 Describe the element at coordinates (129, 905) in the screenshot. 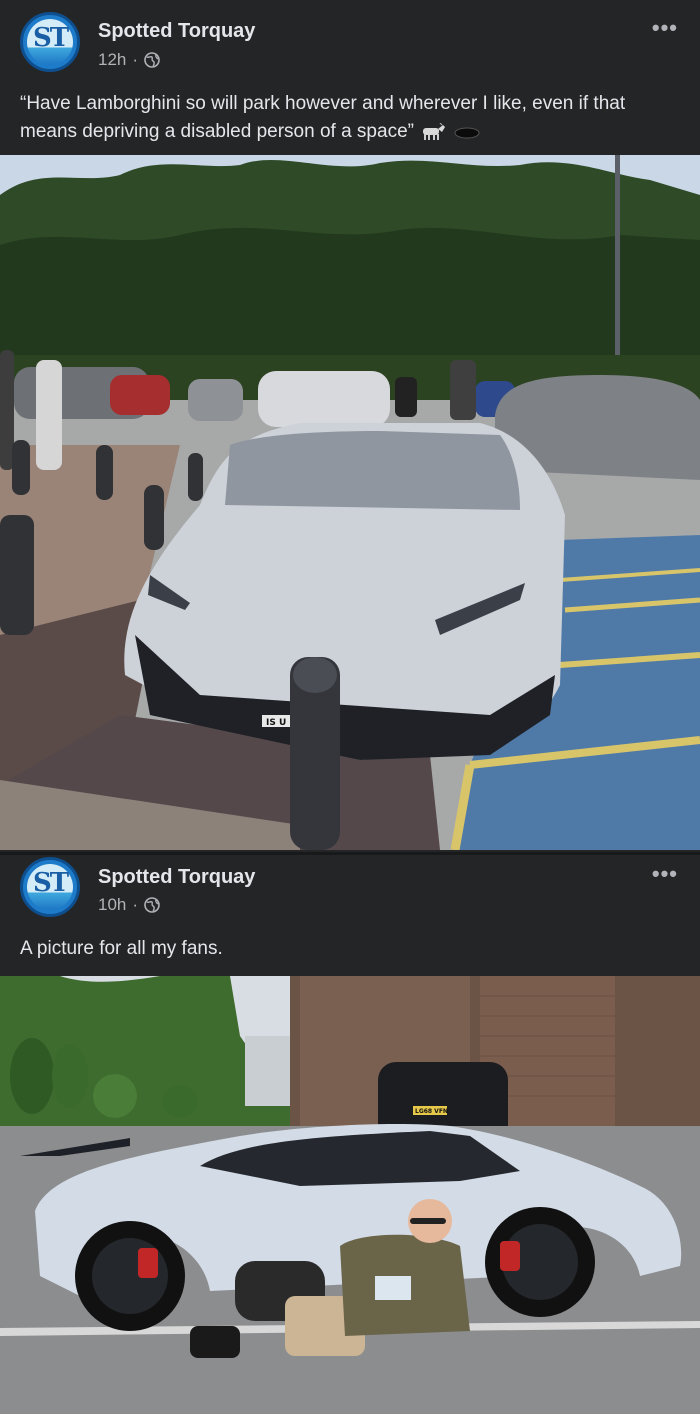

I see `post-meta: 10h ·` at that location.